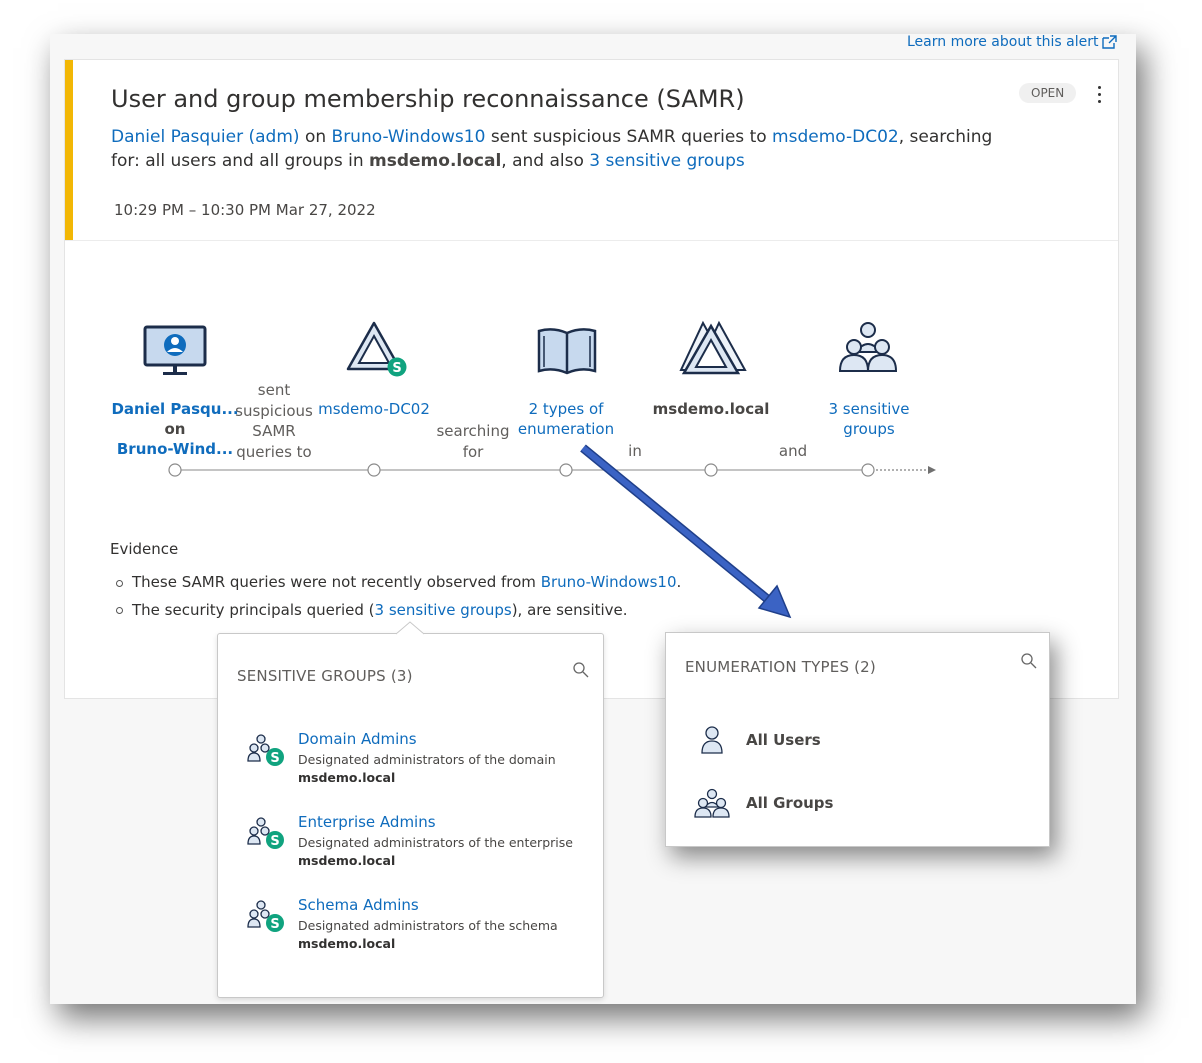 The image size is (1202, 1063). Describe the element at coordinates (712, 740) in the screenshot. I see `user-icon` at that location.